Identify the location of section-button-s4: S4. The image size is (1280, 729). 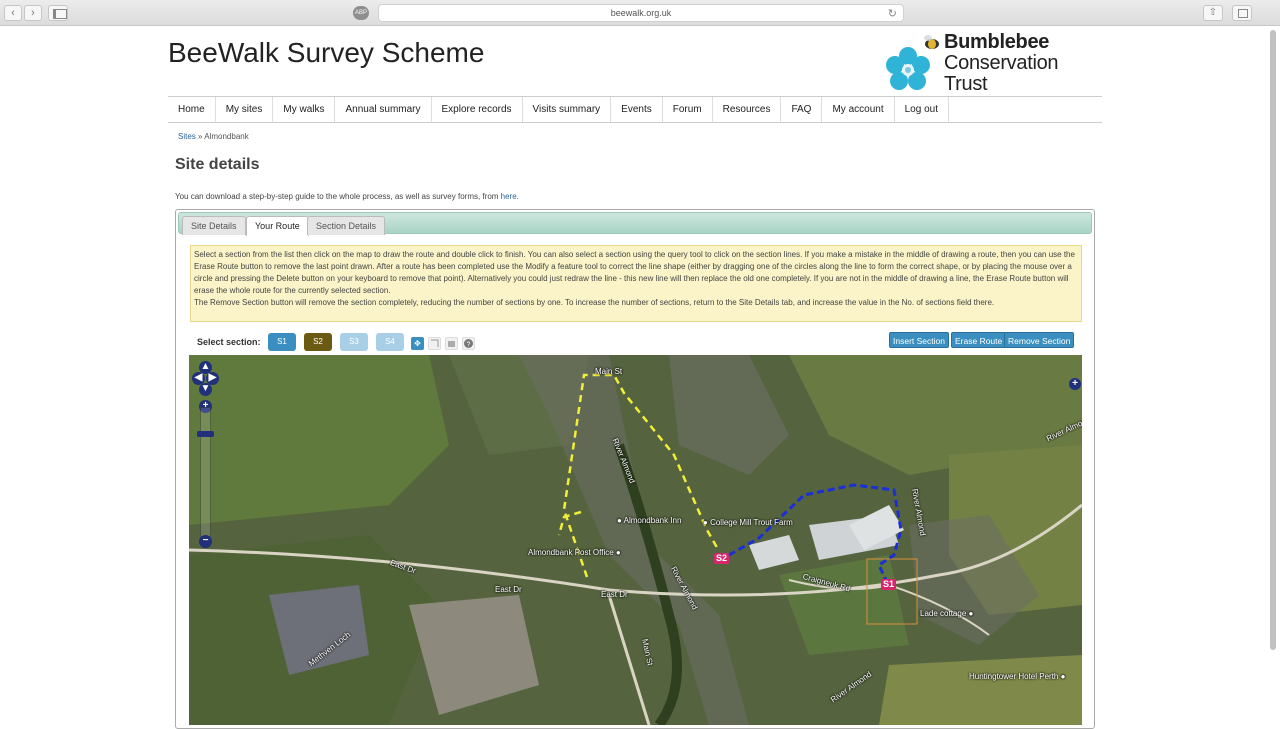
(390, 342).